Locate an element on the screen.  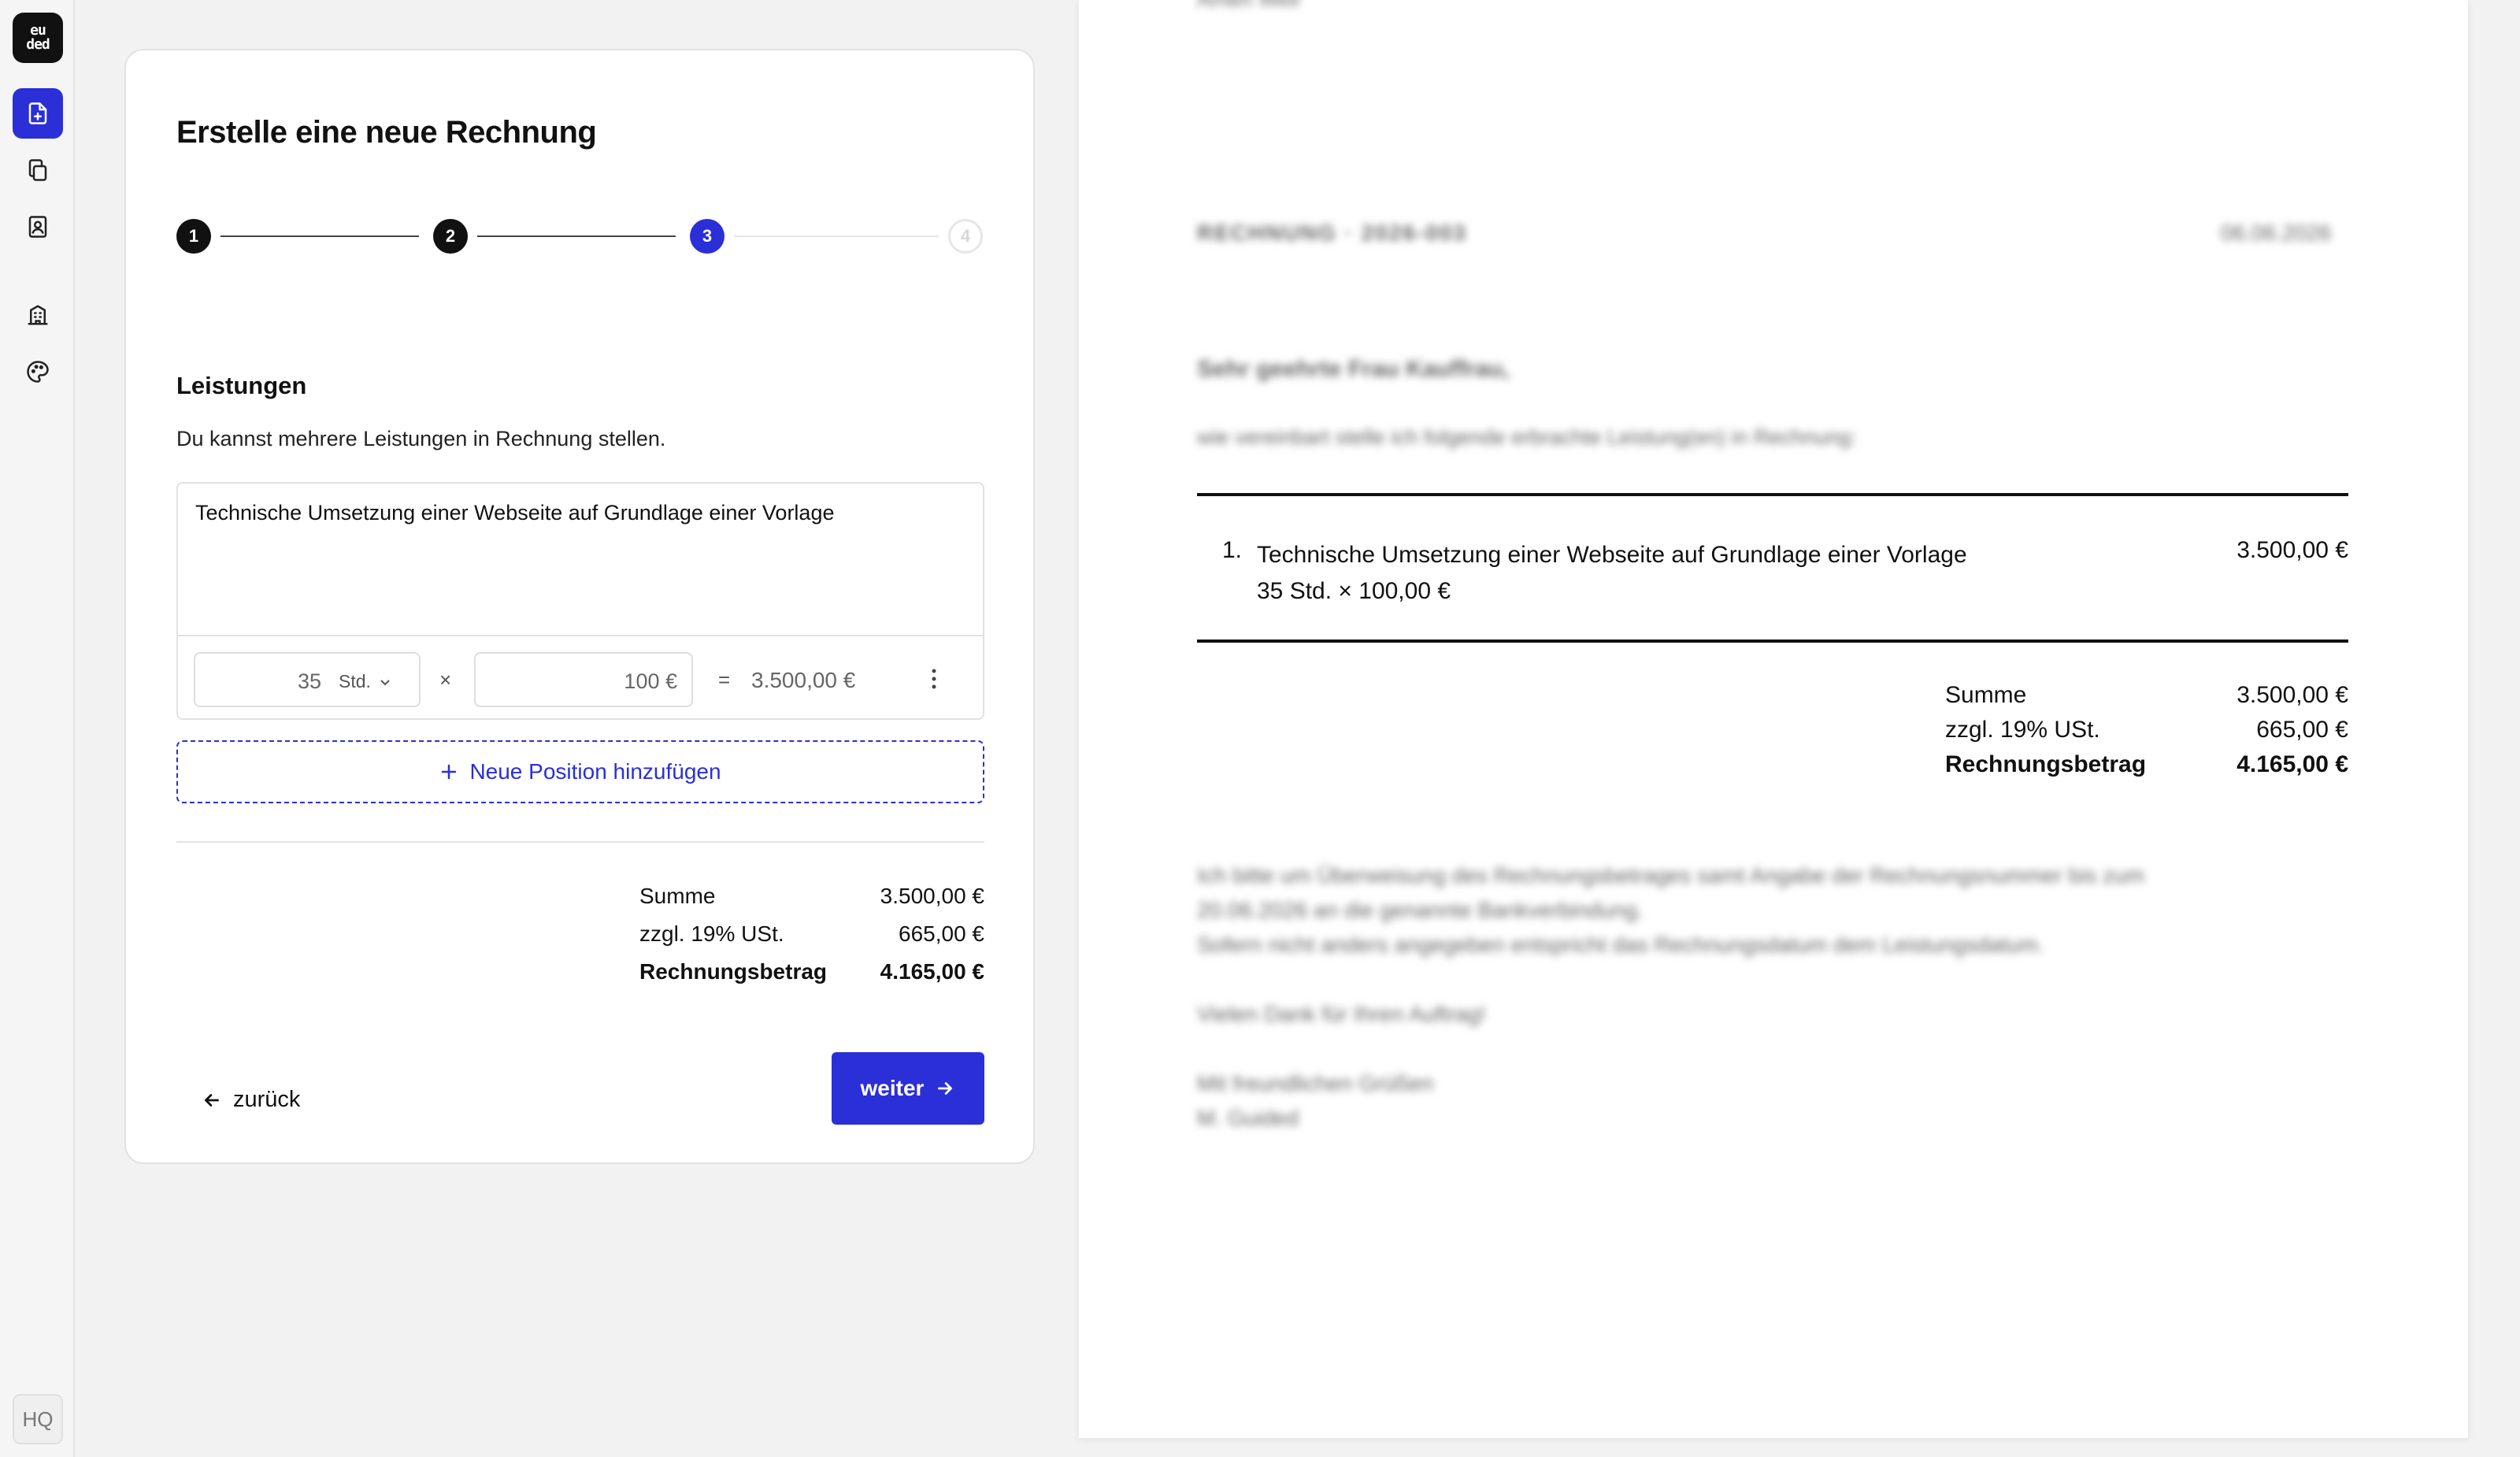
preview-total-label: Rechnungsbetrag is located at coordinates (2046, 764).